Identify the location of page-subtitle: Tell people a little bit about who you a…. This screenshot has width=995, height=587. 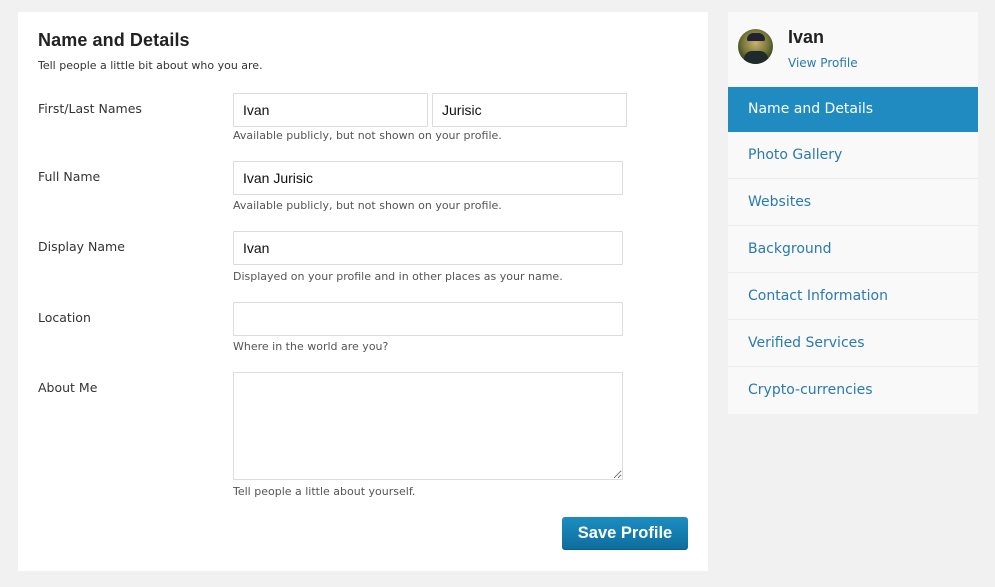
(150, 65).